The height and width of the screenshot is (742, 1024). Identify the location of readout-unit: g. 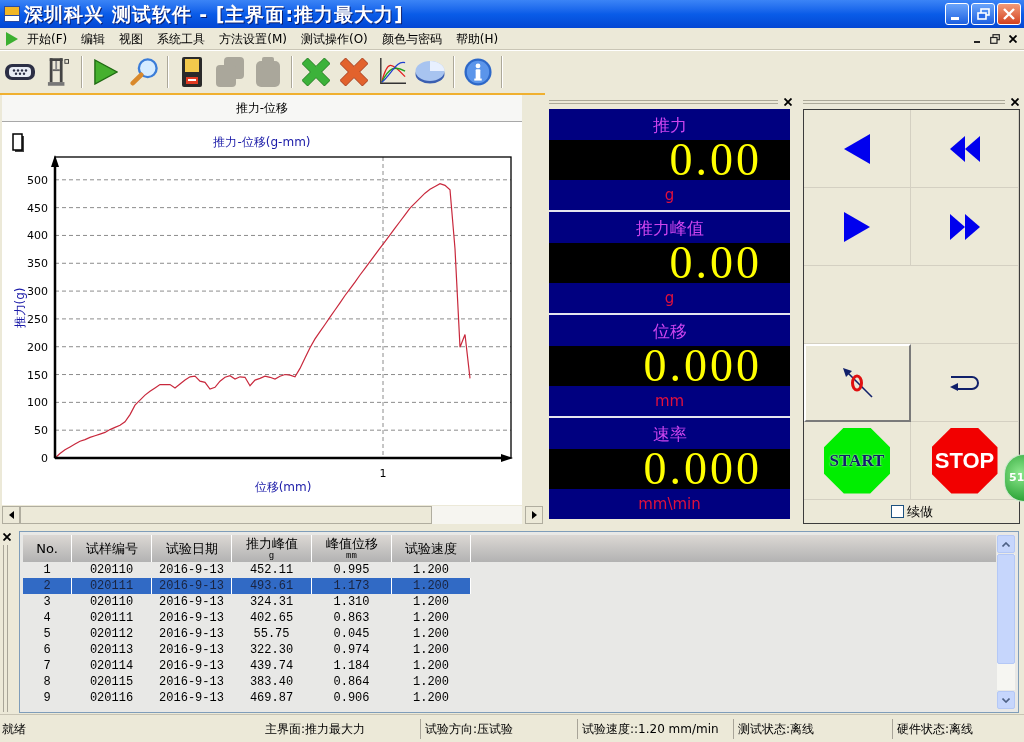
(669, 195).